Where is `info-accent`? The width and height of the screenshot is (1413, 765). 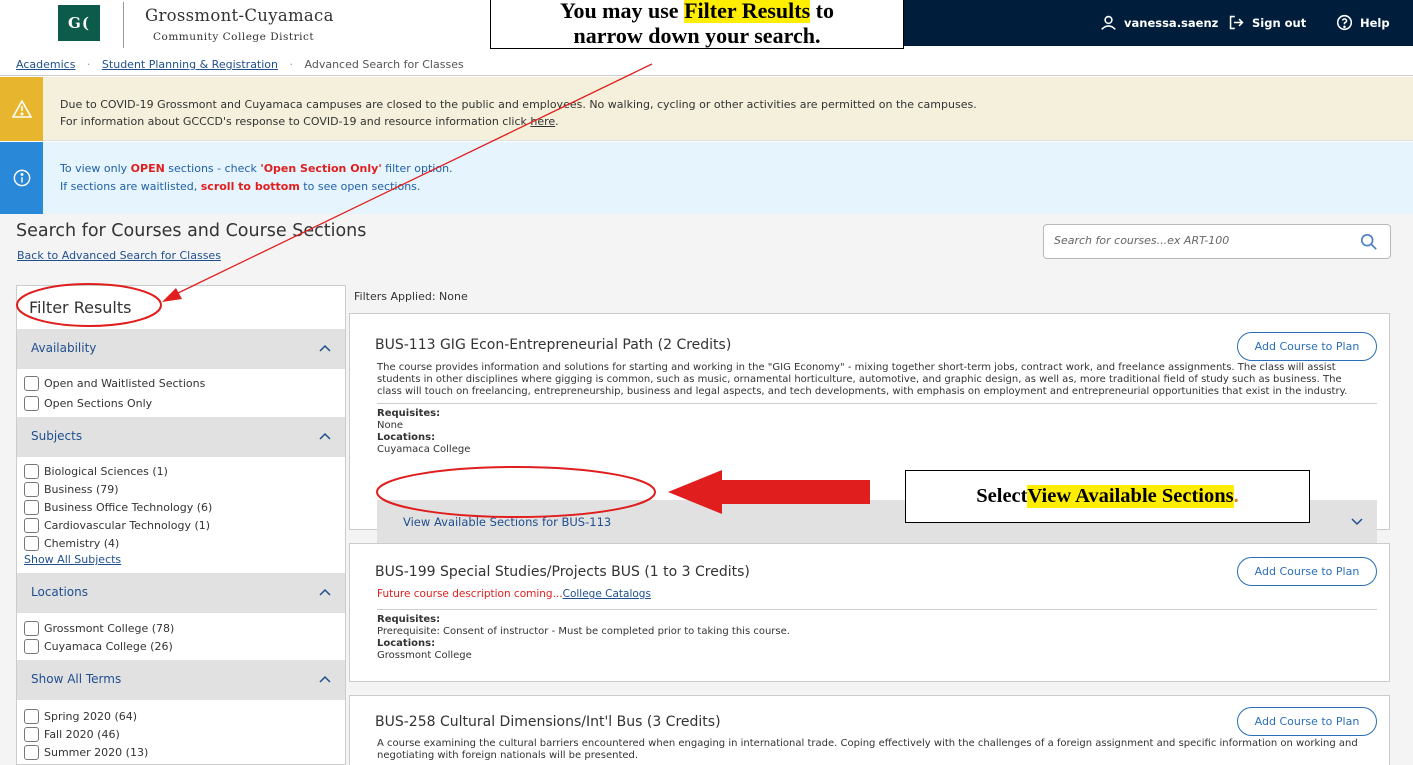 info-accent is located at coordinates (21, 178).